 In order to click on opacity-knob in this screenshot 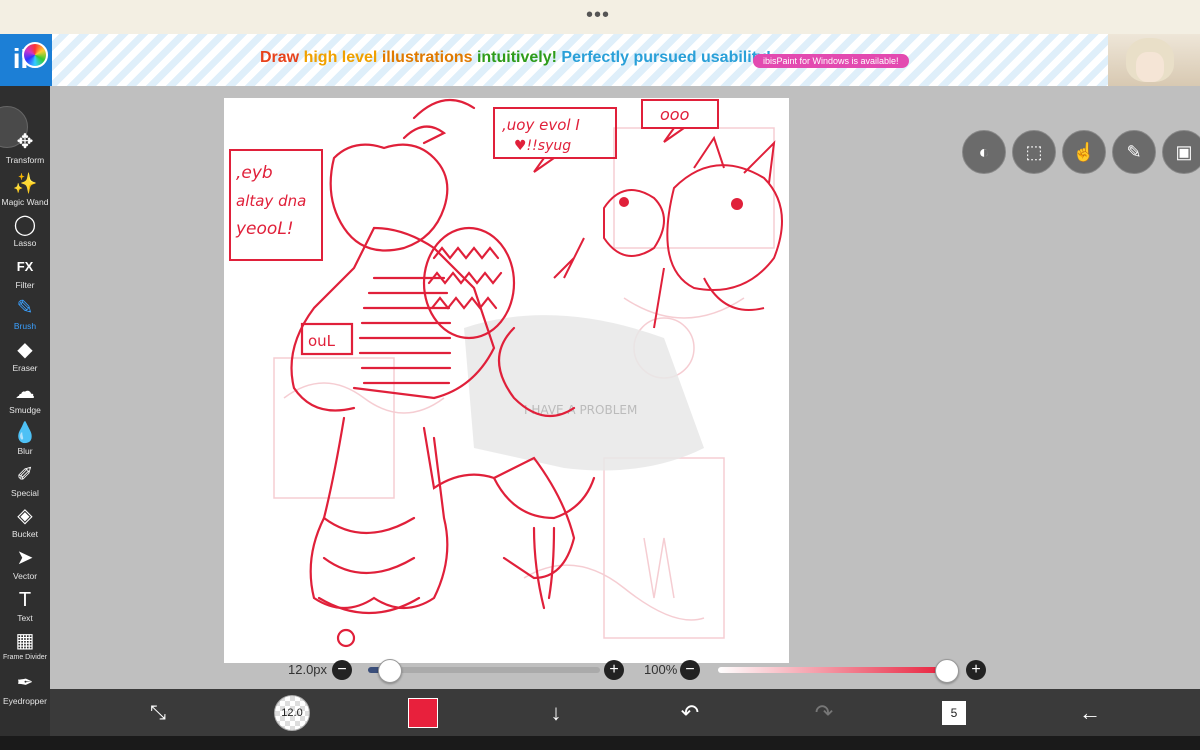, I will do `click(947, 671)`.